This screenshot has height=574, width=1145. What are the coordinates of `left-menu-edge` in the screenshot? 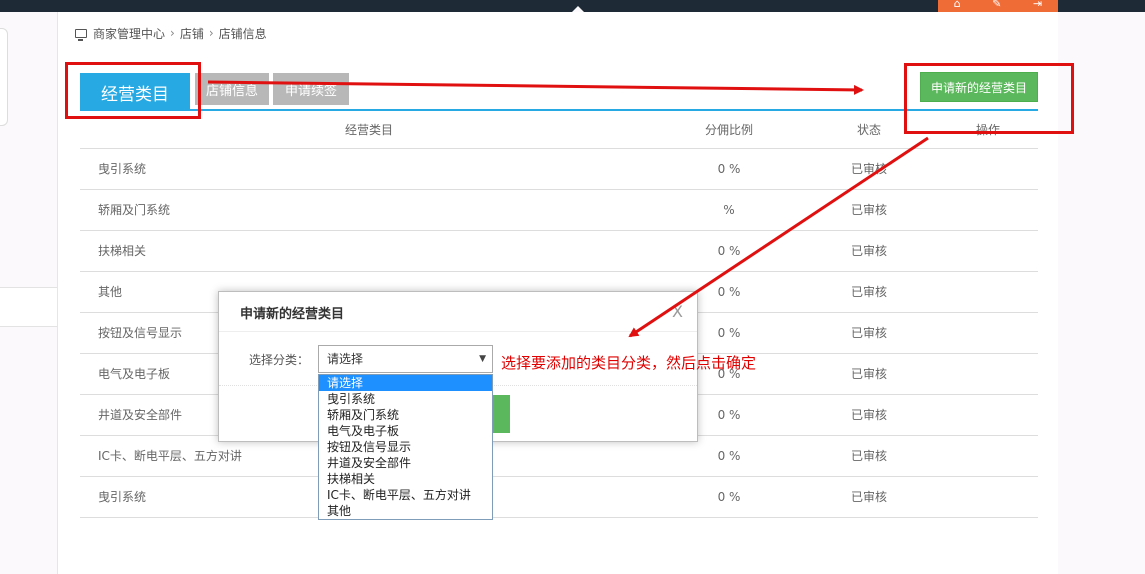 It's located at (28, 307).